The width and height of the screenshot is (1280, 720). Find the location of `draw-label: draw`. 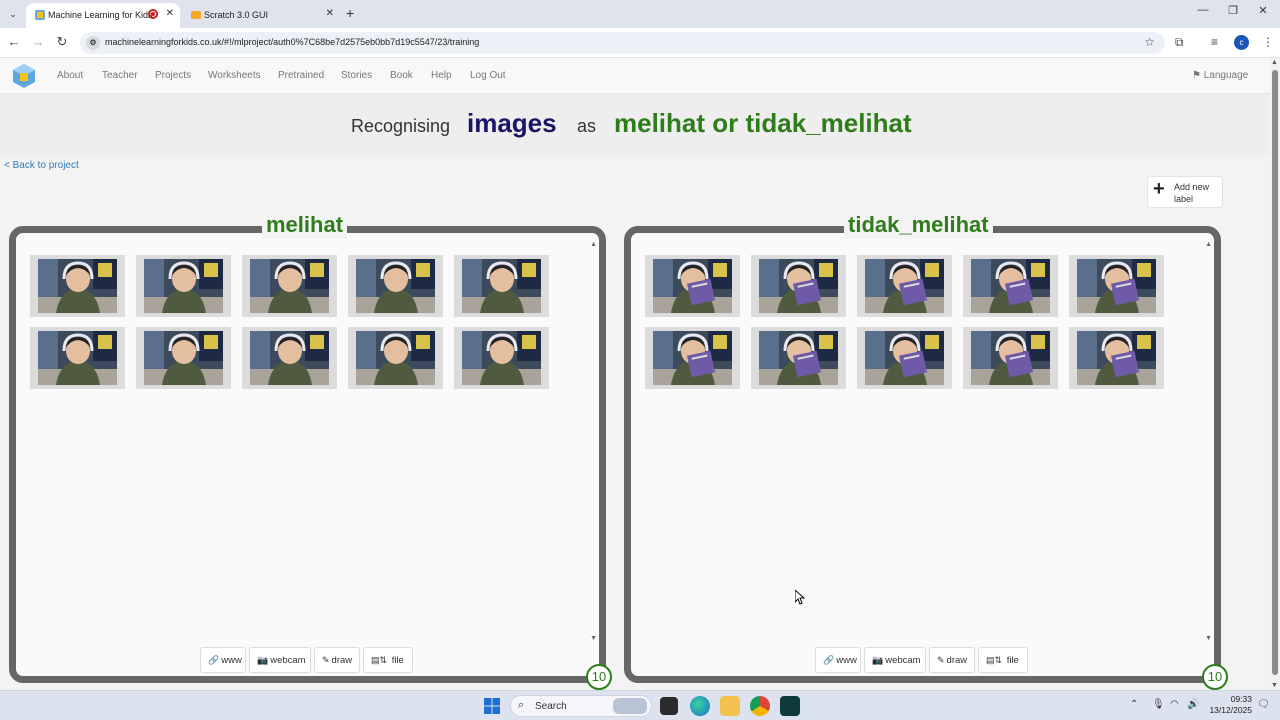

draw-label: draw is located at coordinates (342, 660).